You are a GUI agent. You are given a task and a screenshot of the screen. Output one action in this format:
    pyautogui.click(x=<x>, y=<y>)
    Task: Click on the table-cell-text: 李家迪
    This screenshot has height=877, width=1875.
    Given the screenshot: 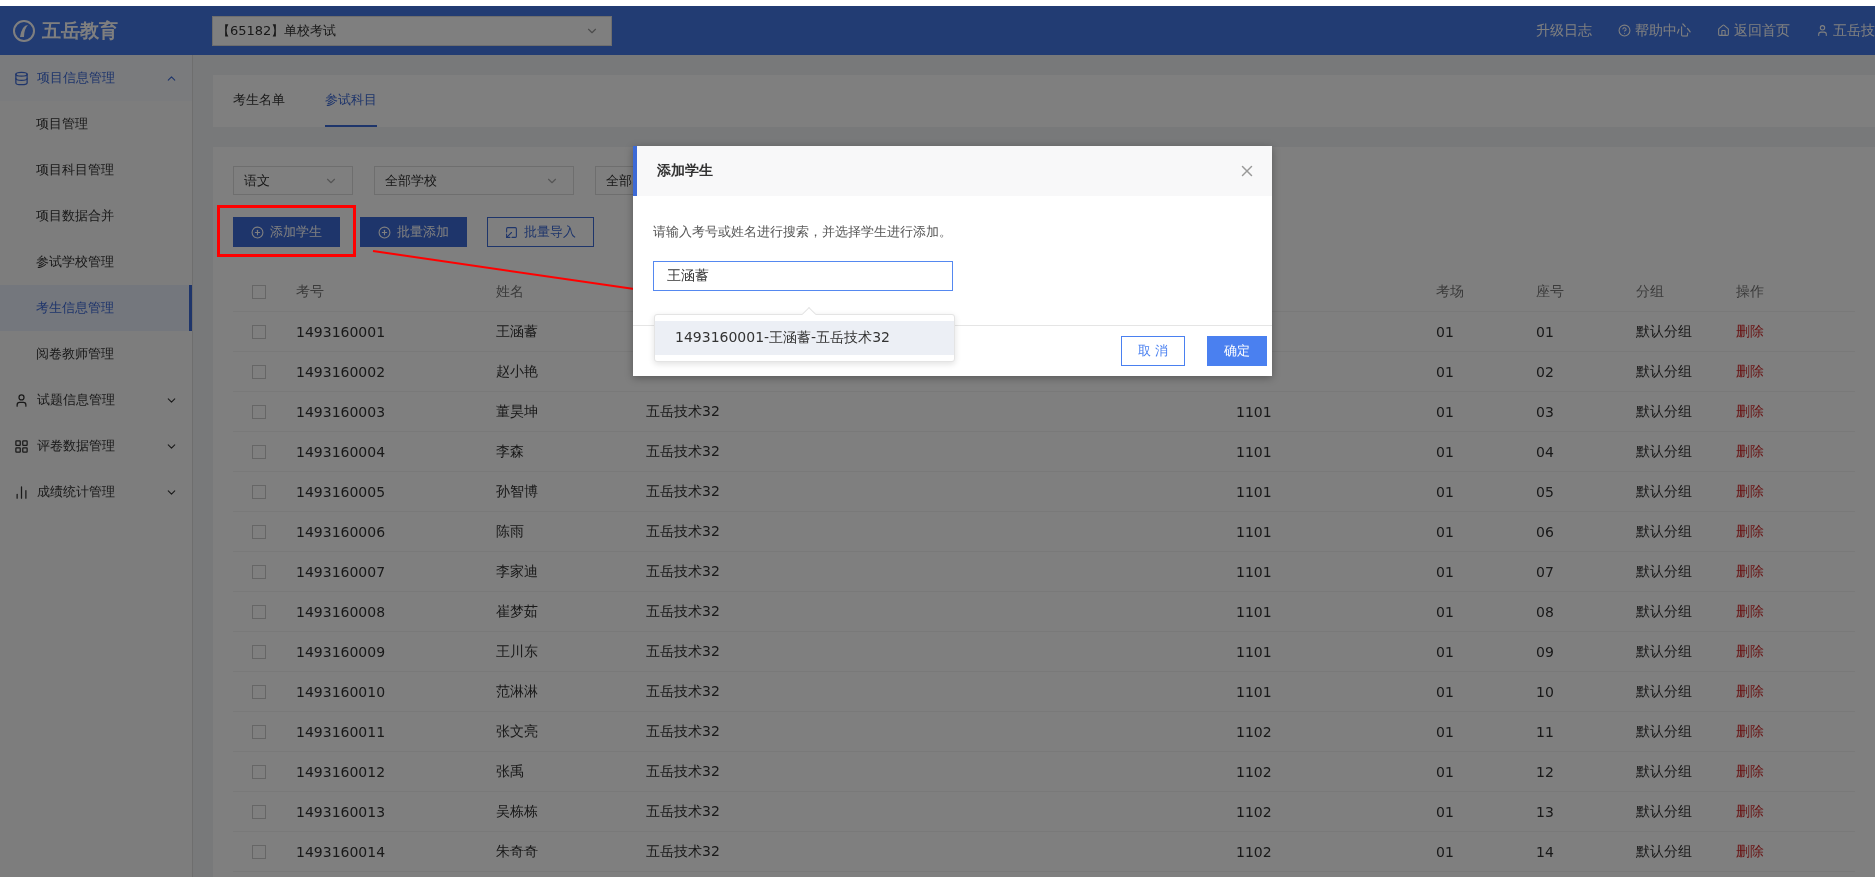 What is the action you would take?
    pyautogui.click(x=517, y=571)
    